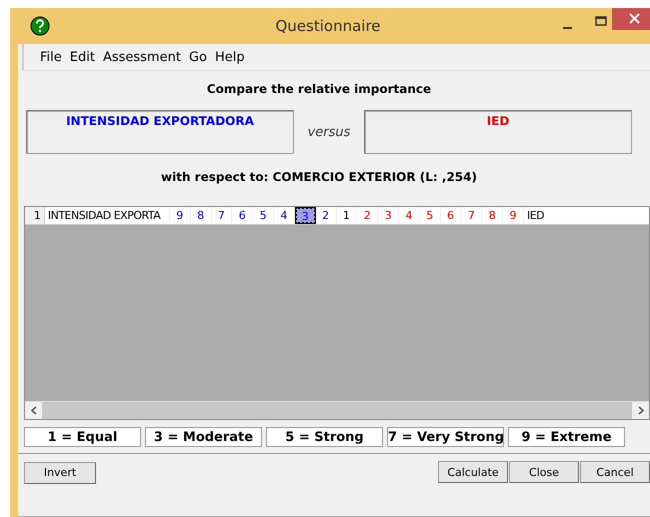 The width and height of the screenshot is (650, 517). Describe the element at coordinates (498, 132) in the screenshot. I see `right-item-box: IED` at that location.